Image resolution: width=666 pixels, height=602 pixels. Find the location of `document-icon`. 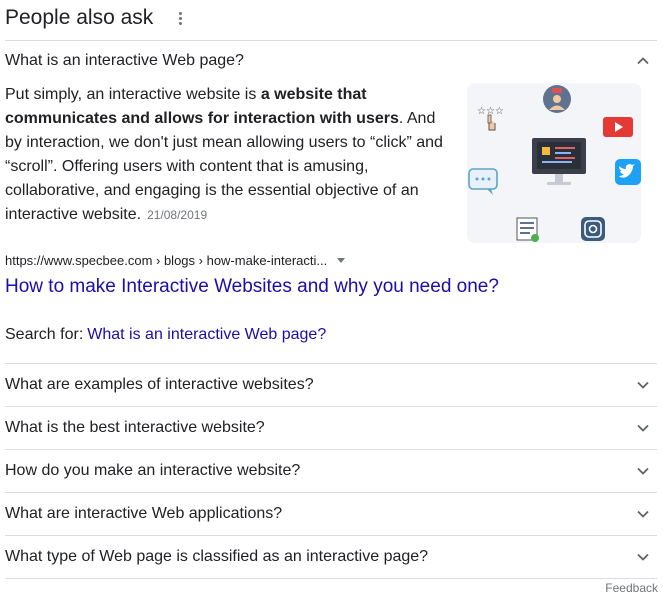

document-icon is located at coordinates (527, 229).